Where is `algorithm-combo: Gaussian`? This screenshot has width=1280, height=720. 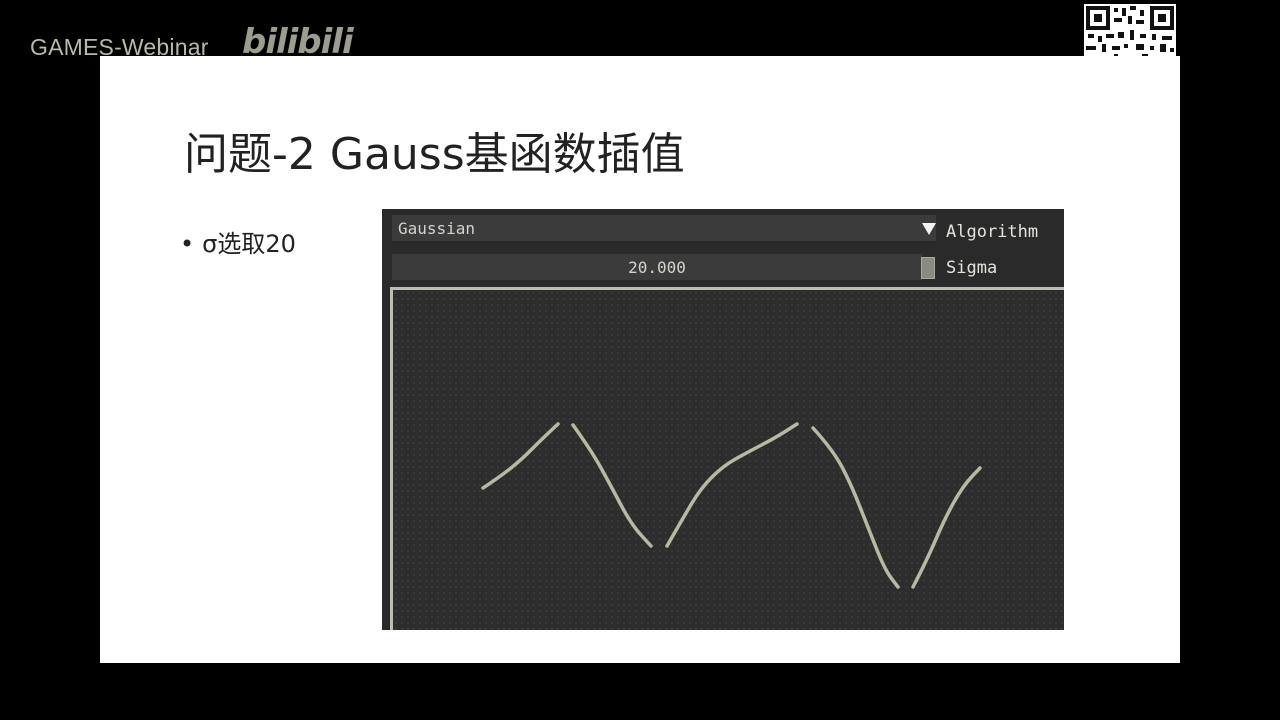 algorithm-combo: Gaussian is located at coordinates (664, 228).